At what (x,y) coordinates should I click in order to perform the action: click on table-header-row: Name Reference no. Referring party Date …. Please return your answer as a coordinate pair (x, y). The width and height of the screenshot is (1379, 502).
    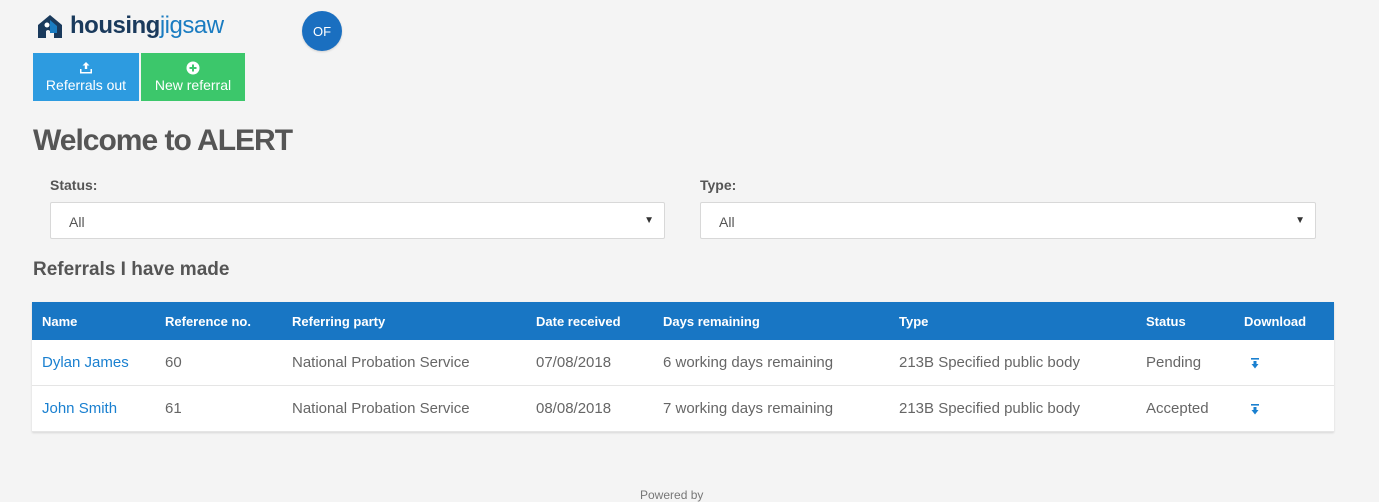
    Looking at the image, I should click on (683, 321).